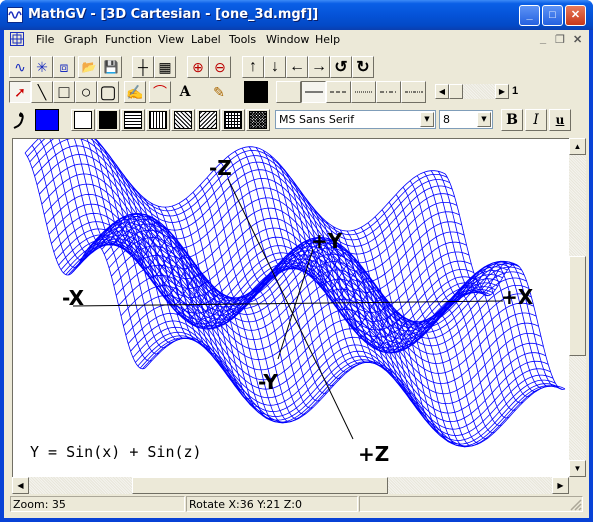  What do you see at coordinates (128, 39) in the screenshot?
I see `menu-function: Function` at bounding box center [128, 39].